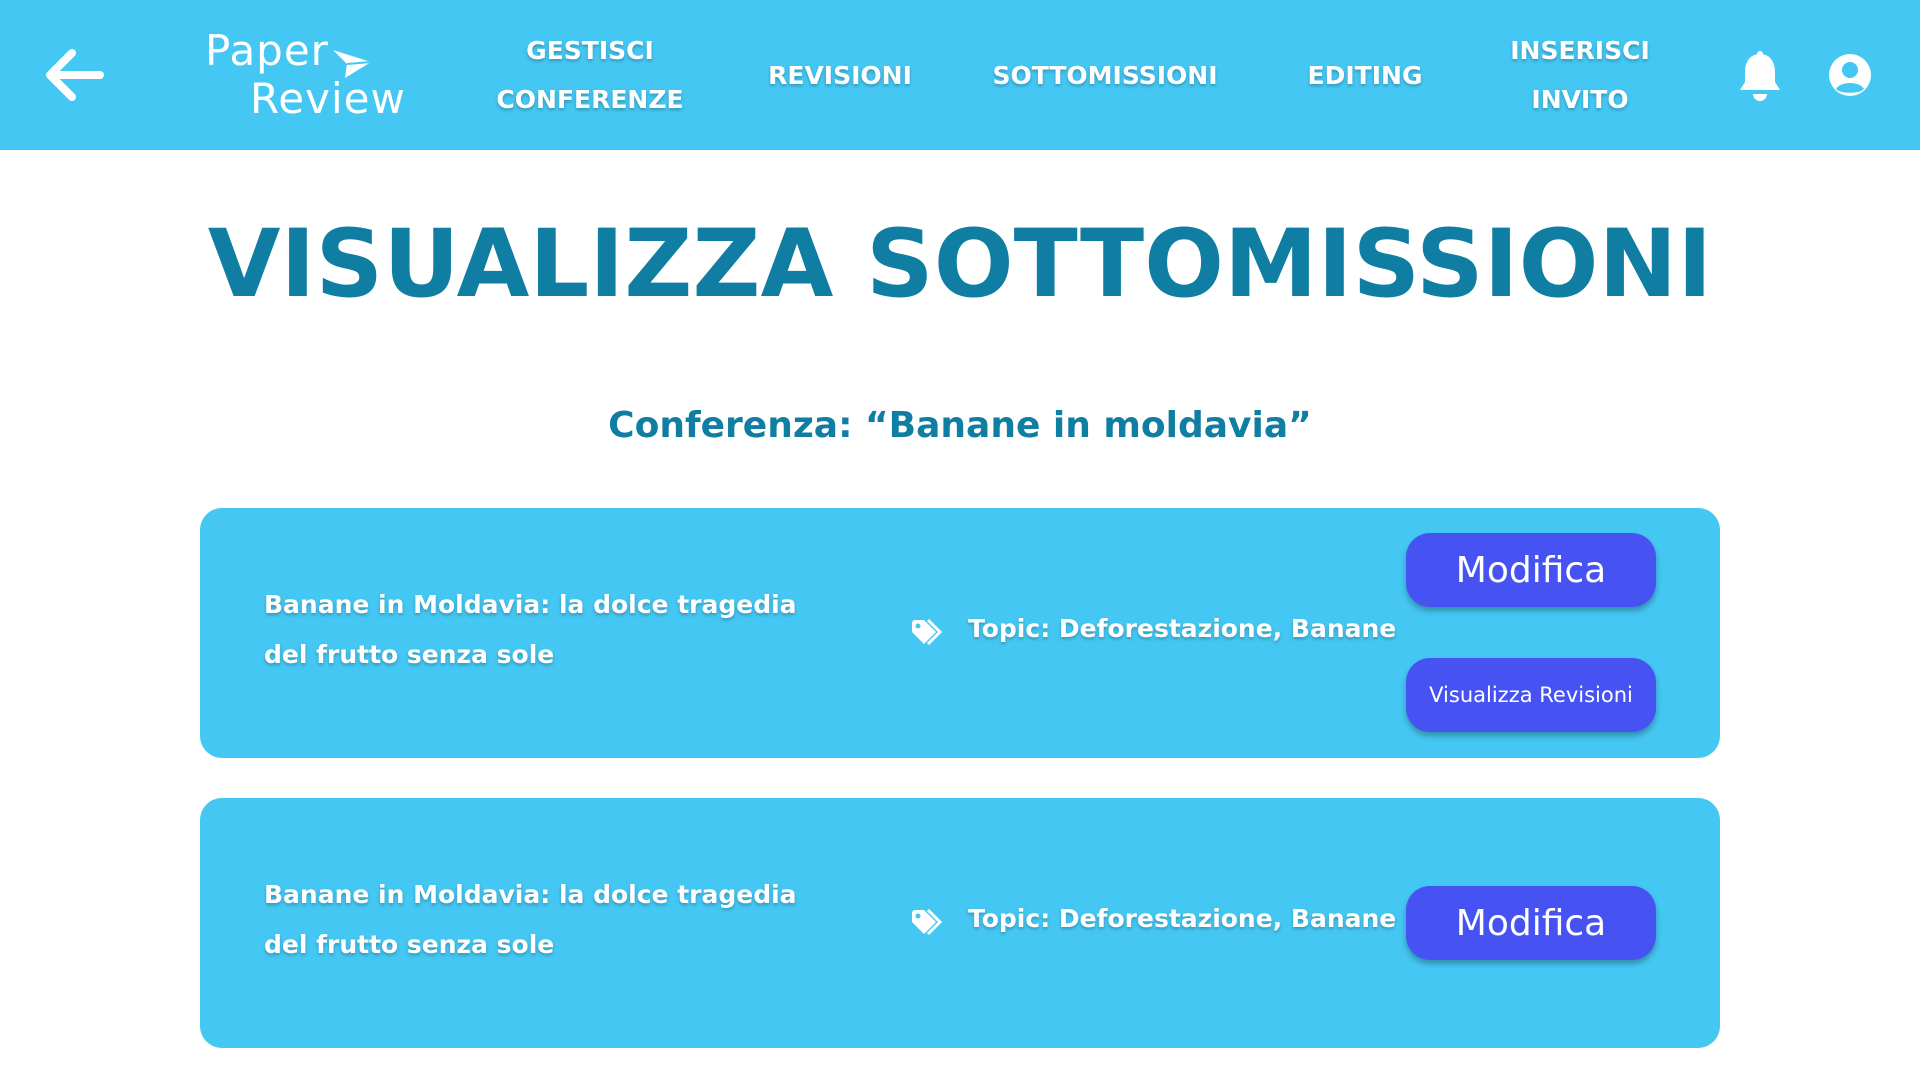  Describe the element at coordinates (1531, 695) in the screenshot. I see `view-reviews-button: Visualizza Revisioni` at that location.